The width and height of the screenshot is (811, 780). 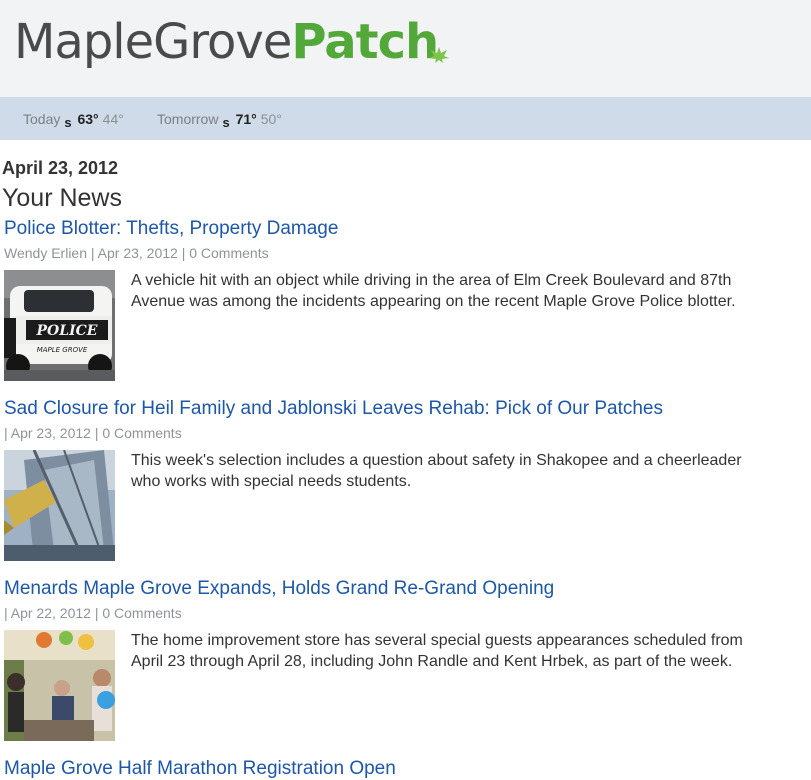 What do you see at coordinates (271, 119) in the screenshot?
I see `weather-tomorrow-low: 50°` at bounding box center [271, 119].